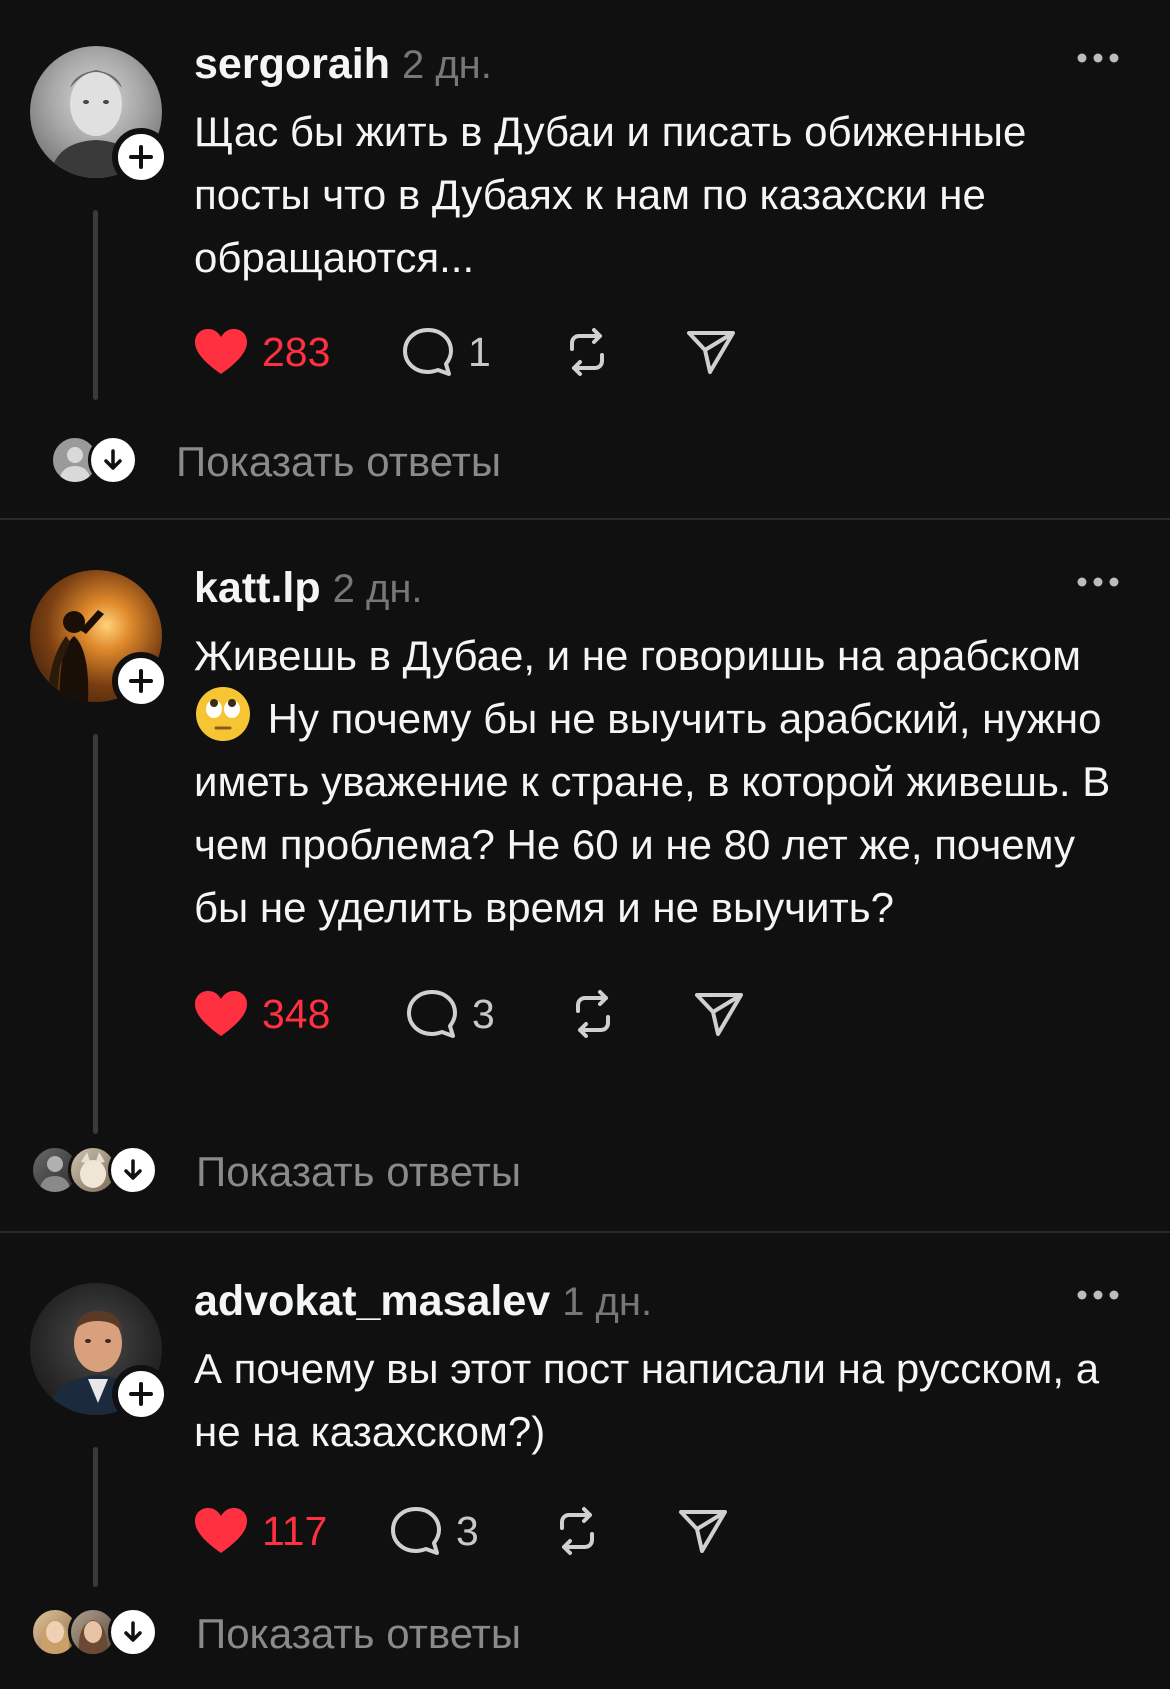 Image resolution: width=1170 pixels, height=1689 pixels. What do you see at coordinates (667, 68) in the screenshot?
I see `post-header: sergoraih 2 дн.` at bounding box center [667, 68].